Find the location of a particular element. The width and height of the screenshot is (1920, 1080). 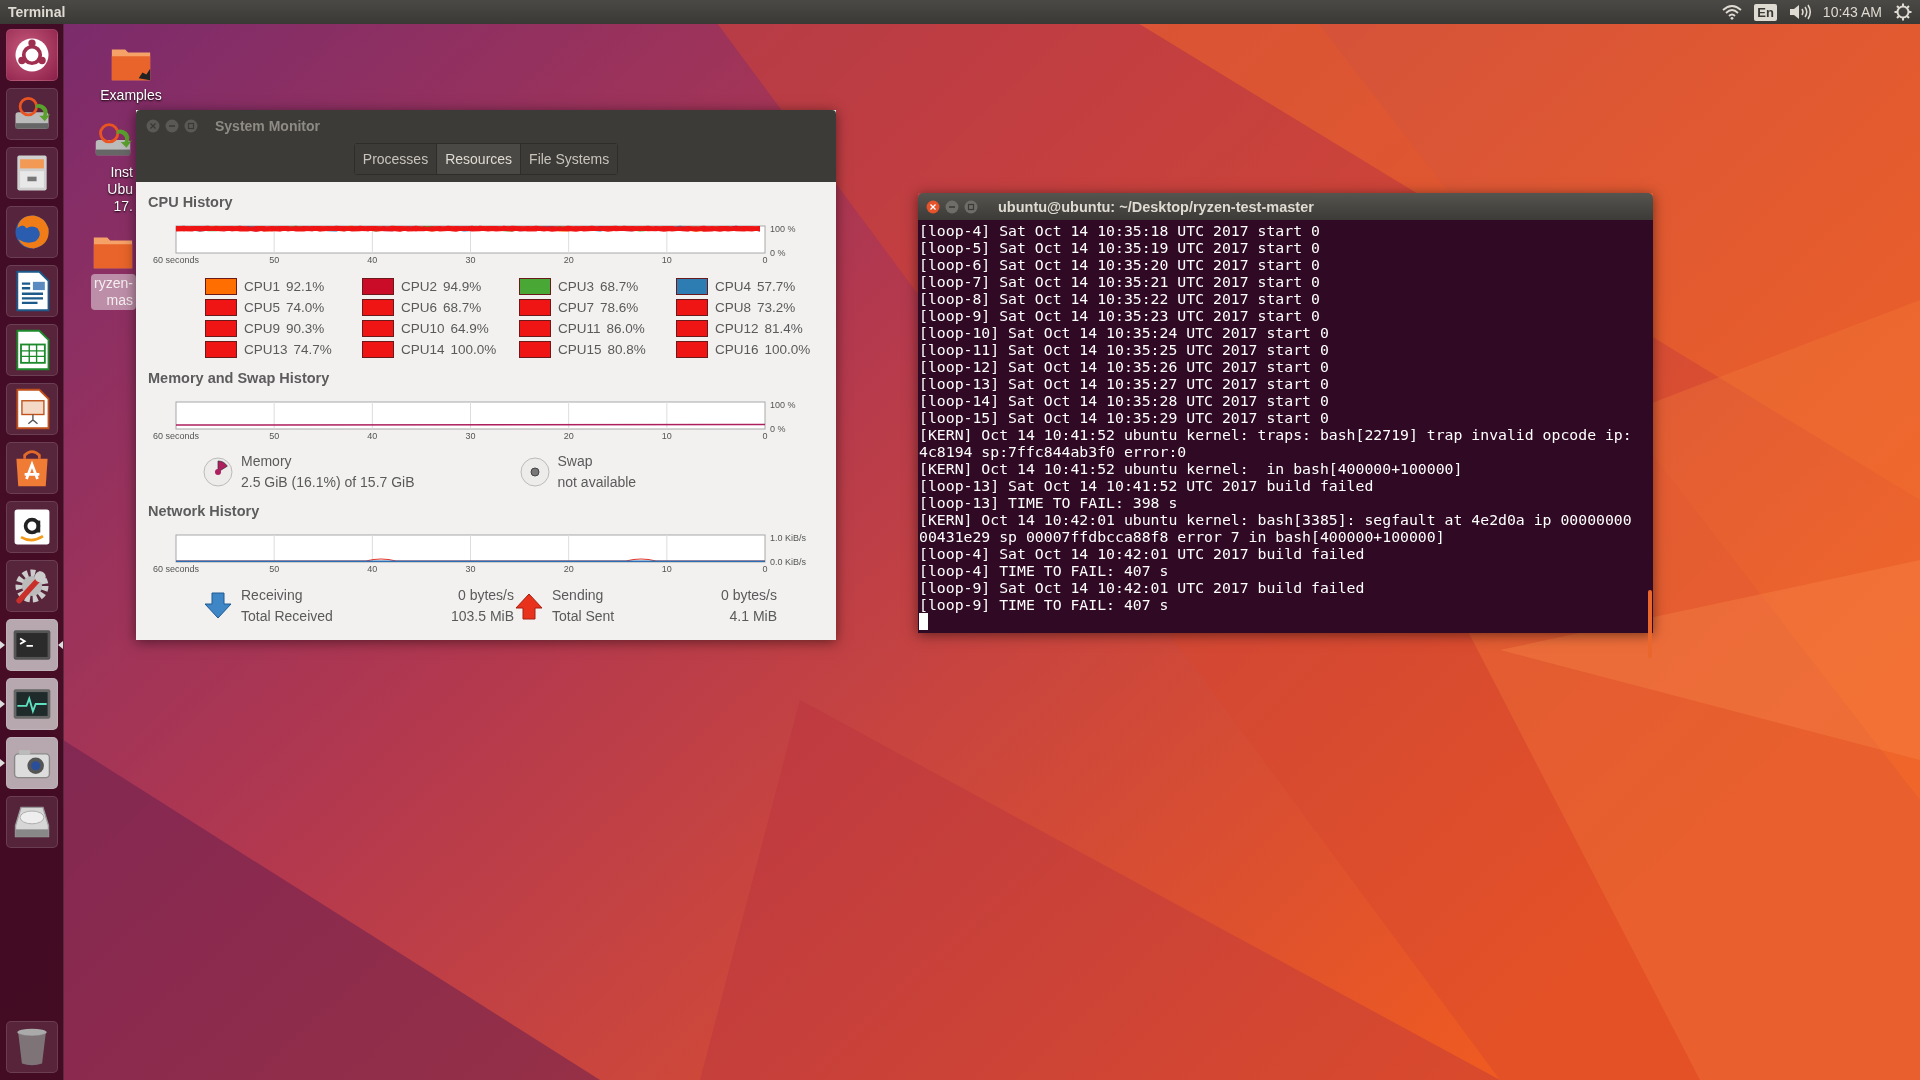

terminal-line: [loop-13] TIME TO FAIL: 398 s is located at coordinates (1049, 502).